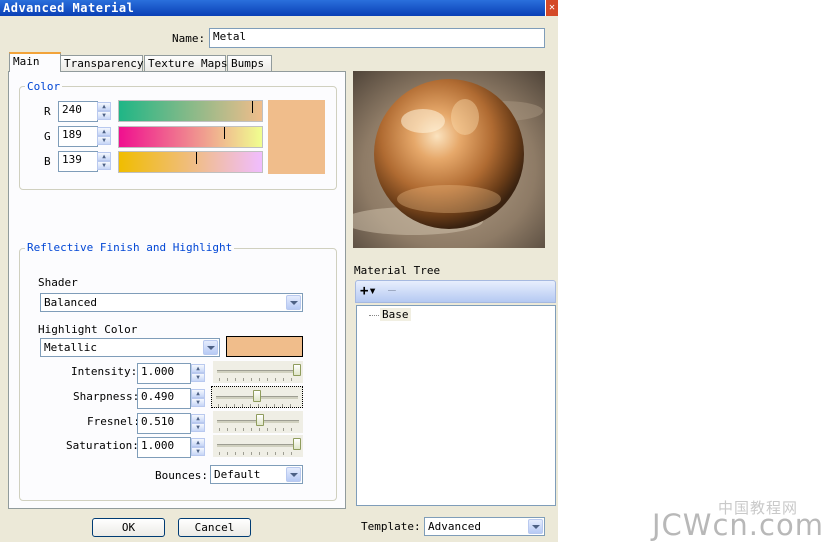 The height and width of the screenshot is (542, 840). What do you see at coordinates (397, 270) in the screenshot?
I see `material-tree-label: Material Tree` at bounding box center [397, 270].